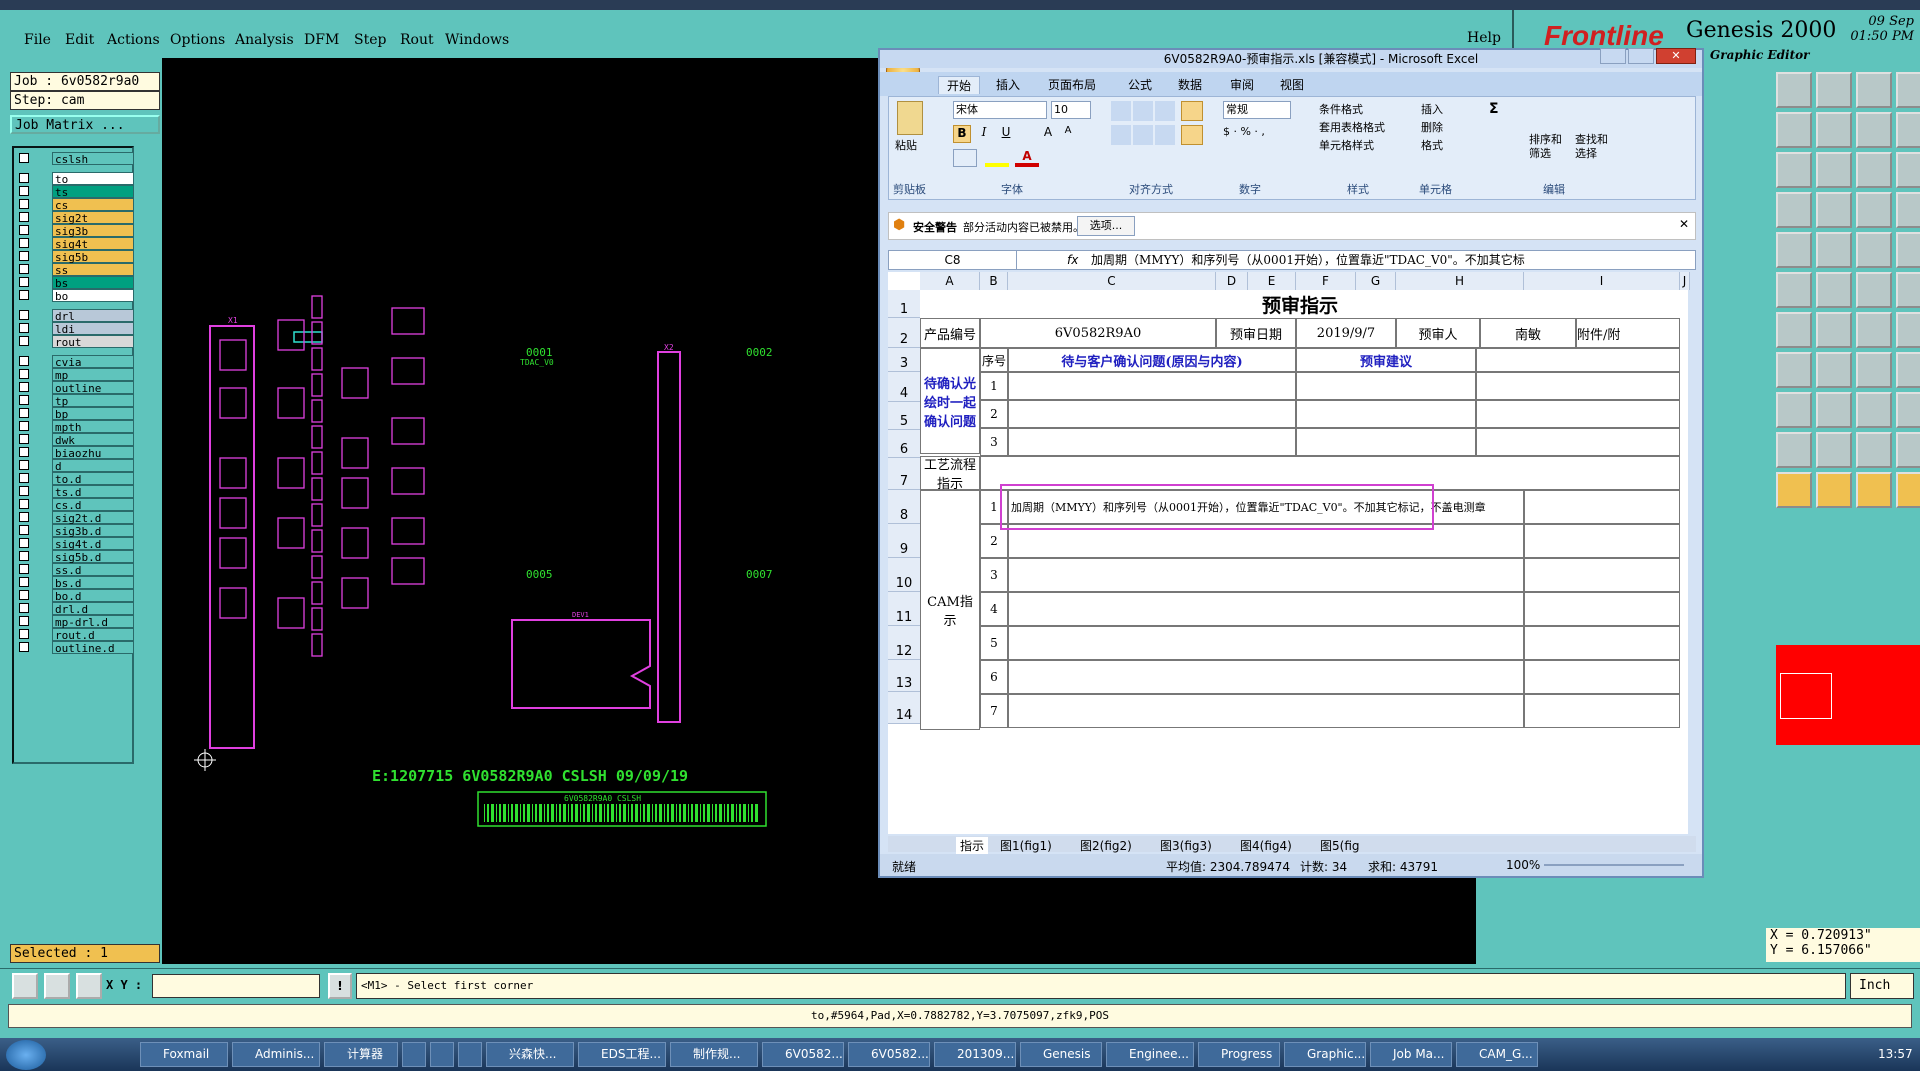  What do you see at coordinates (25, 986) in the screenshot?
I see `snap-grid-icon` at bounding box center [25, 986].